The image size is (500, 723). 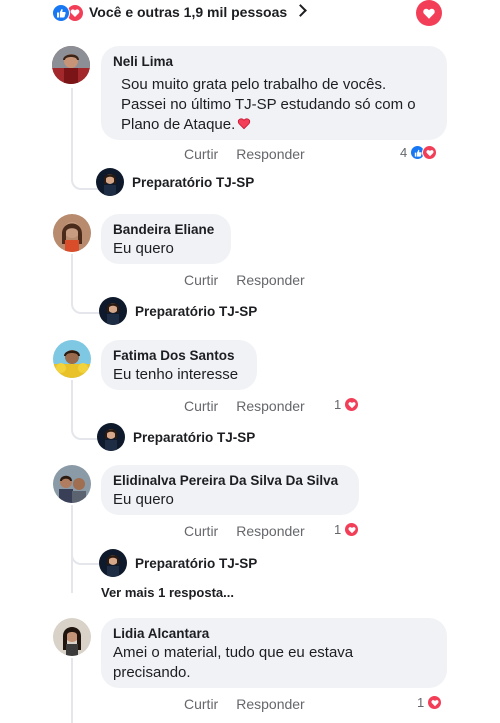 I want to click on reactions-summary: Você e outras 1,9 mil pessoas, so click(x=250, y=14).